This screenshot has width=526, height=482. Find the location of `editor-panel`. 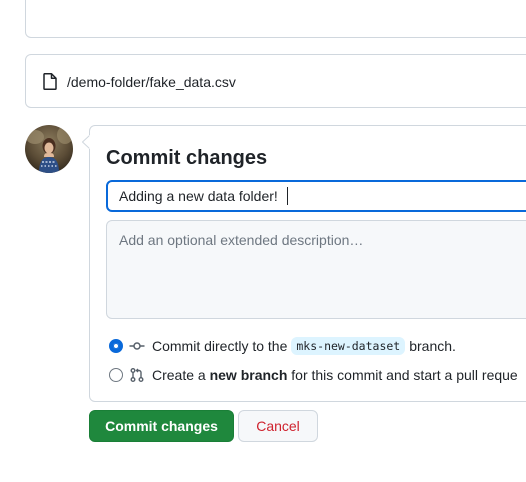

editor-panel is located at coordinates (275, 19).